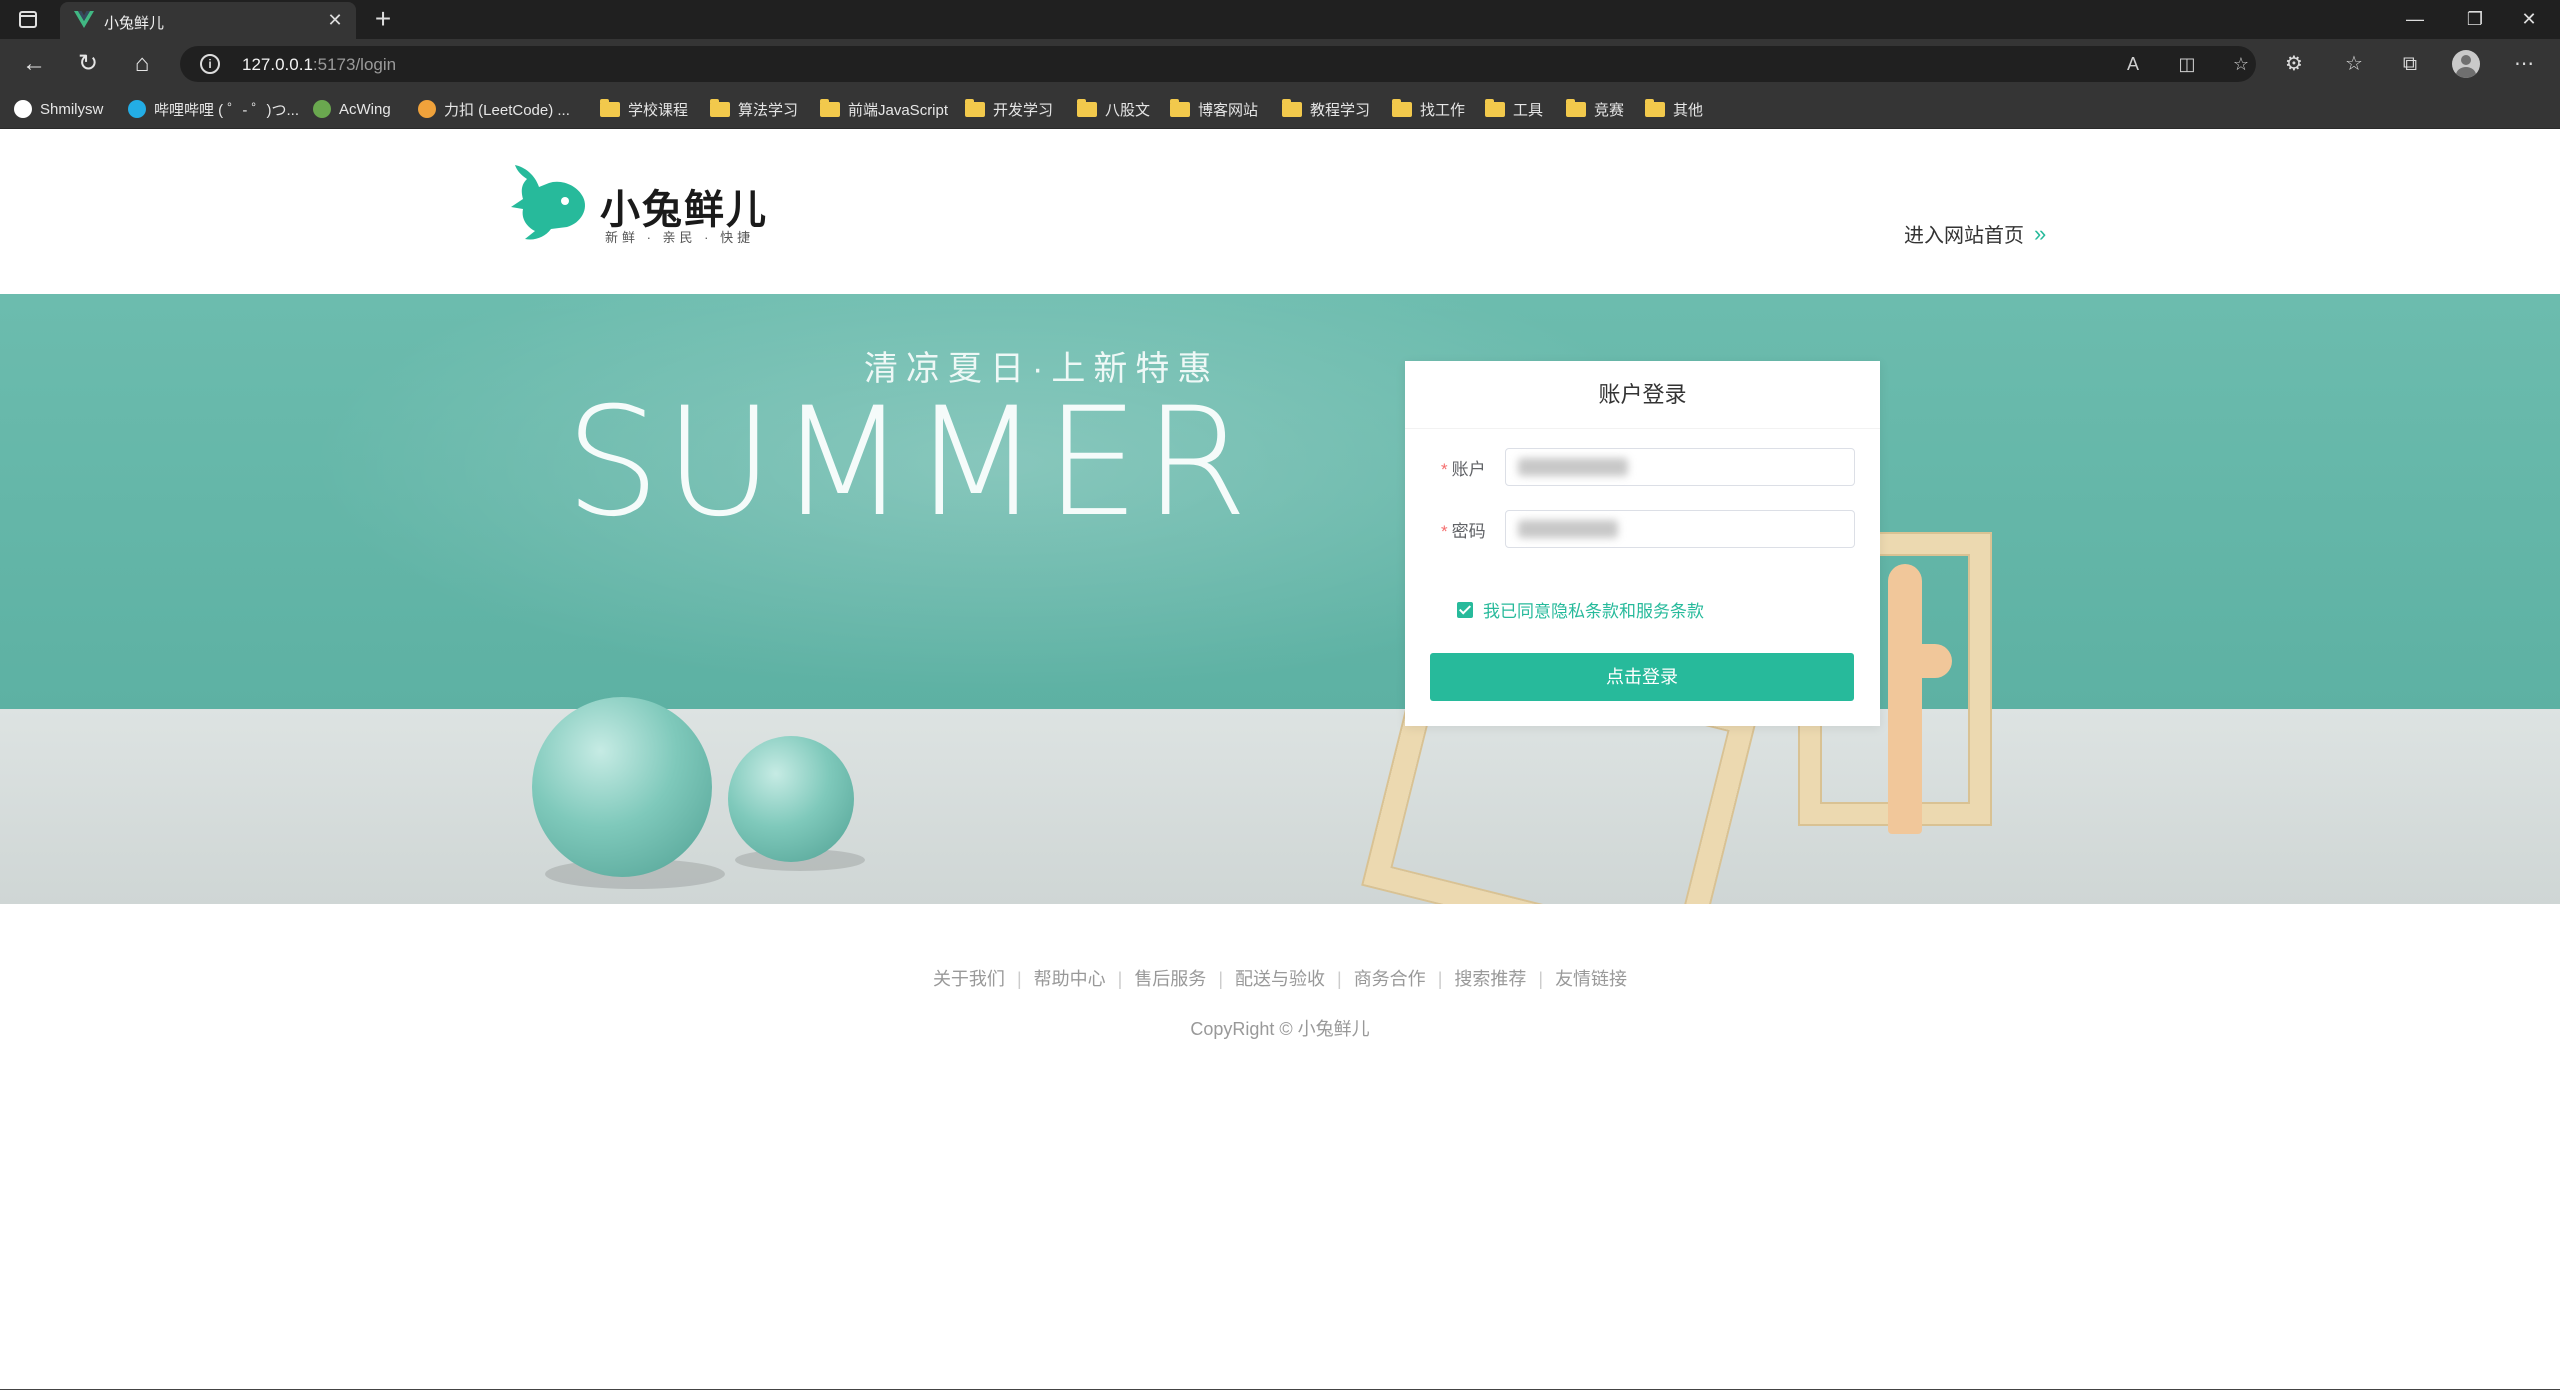 The height and width of the screenshot is (1390, 2560). What do you see at coordinates (2294, 64) in the screenshot?
I see `extensions-icon: ⚙` at bounding box center [2294, 64].